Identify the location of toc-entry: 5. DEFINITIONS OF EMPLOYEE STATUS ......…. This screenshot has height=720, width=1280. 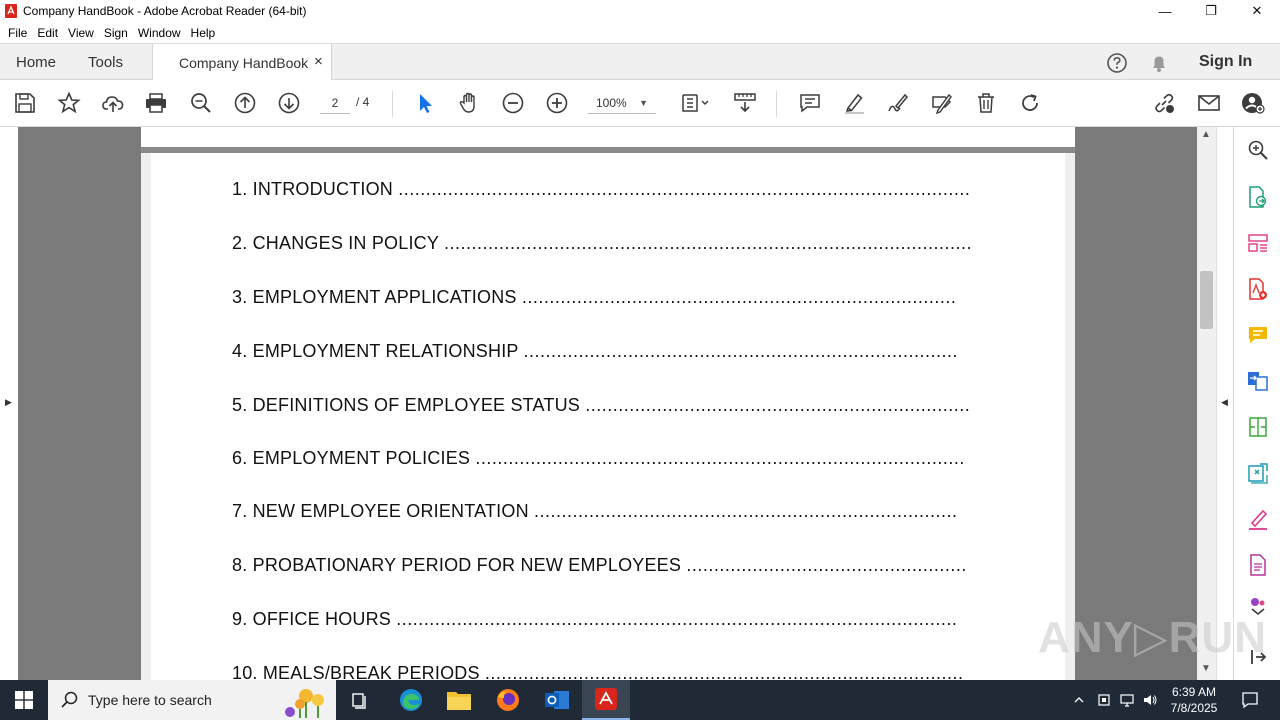
(601, 405).